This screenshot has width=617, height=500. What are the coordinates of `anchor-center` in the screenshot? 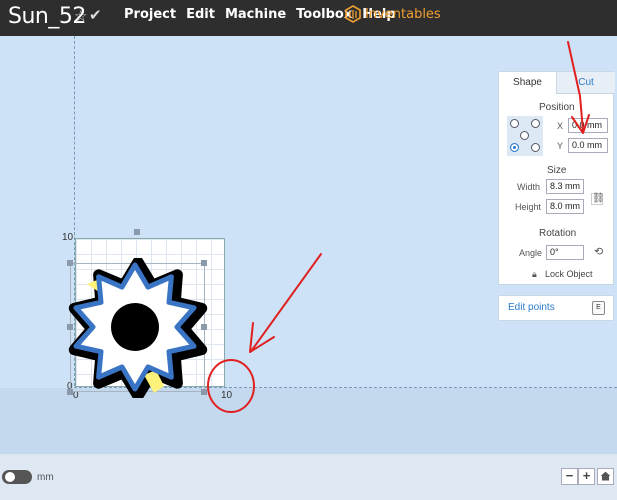 It's located at (524, 135).